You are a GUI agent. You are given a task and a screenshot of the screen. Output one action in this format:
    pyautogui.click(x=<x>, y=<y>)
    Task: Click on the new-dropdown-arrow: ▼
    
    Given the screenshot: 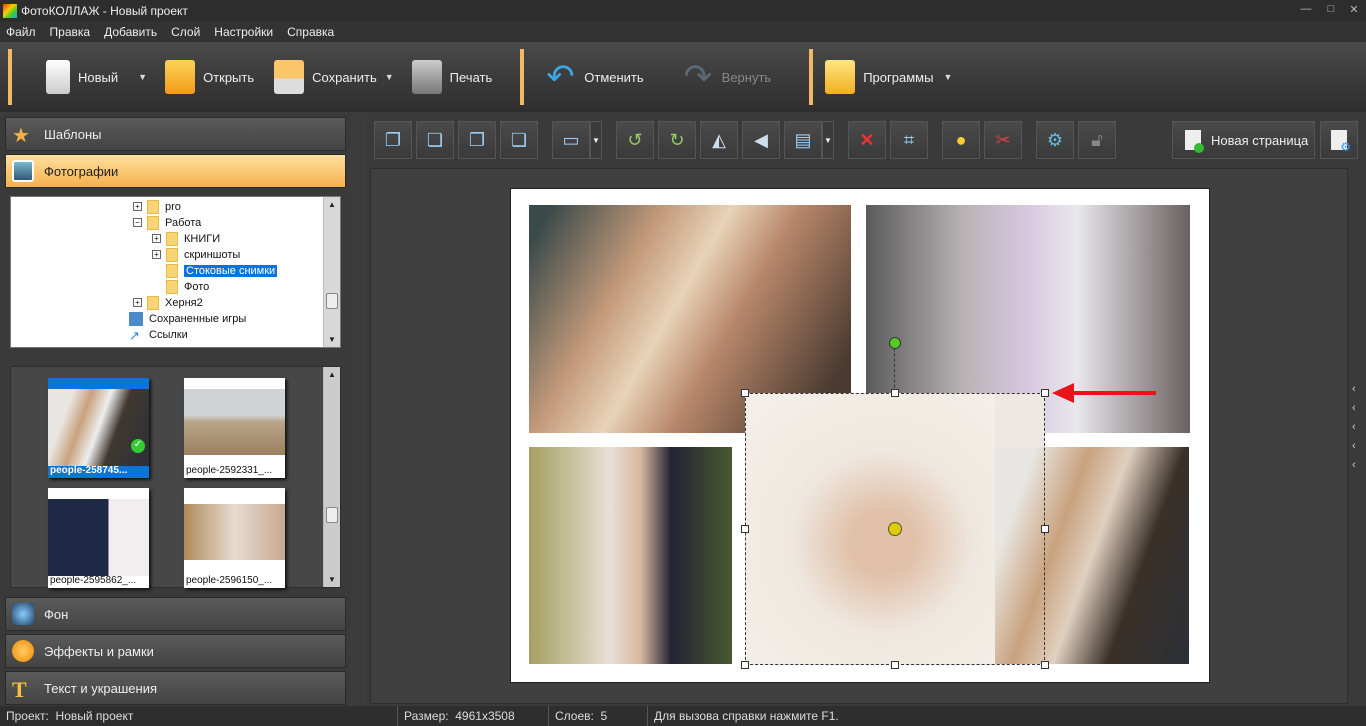 What is the action you would take?
    pyautogui.click(x=142, y=77)
    